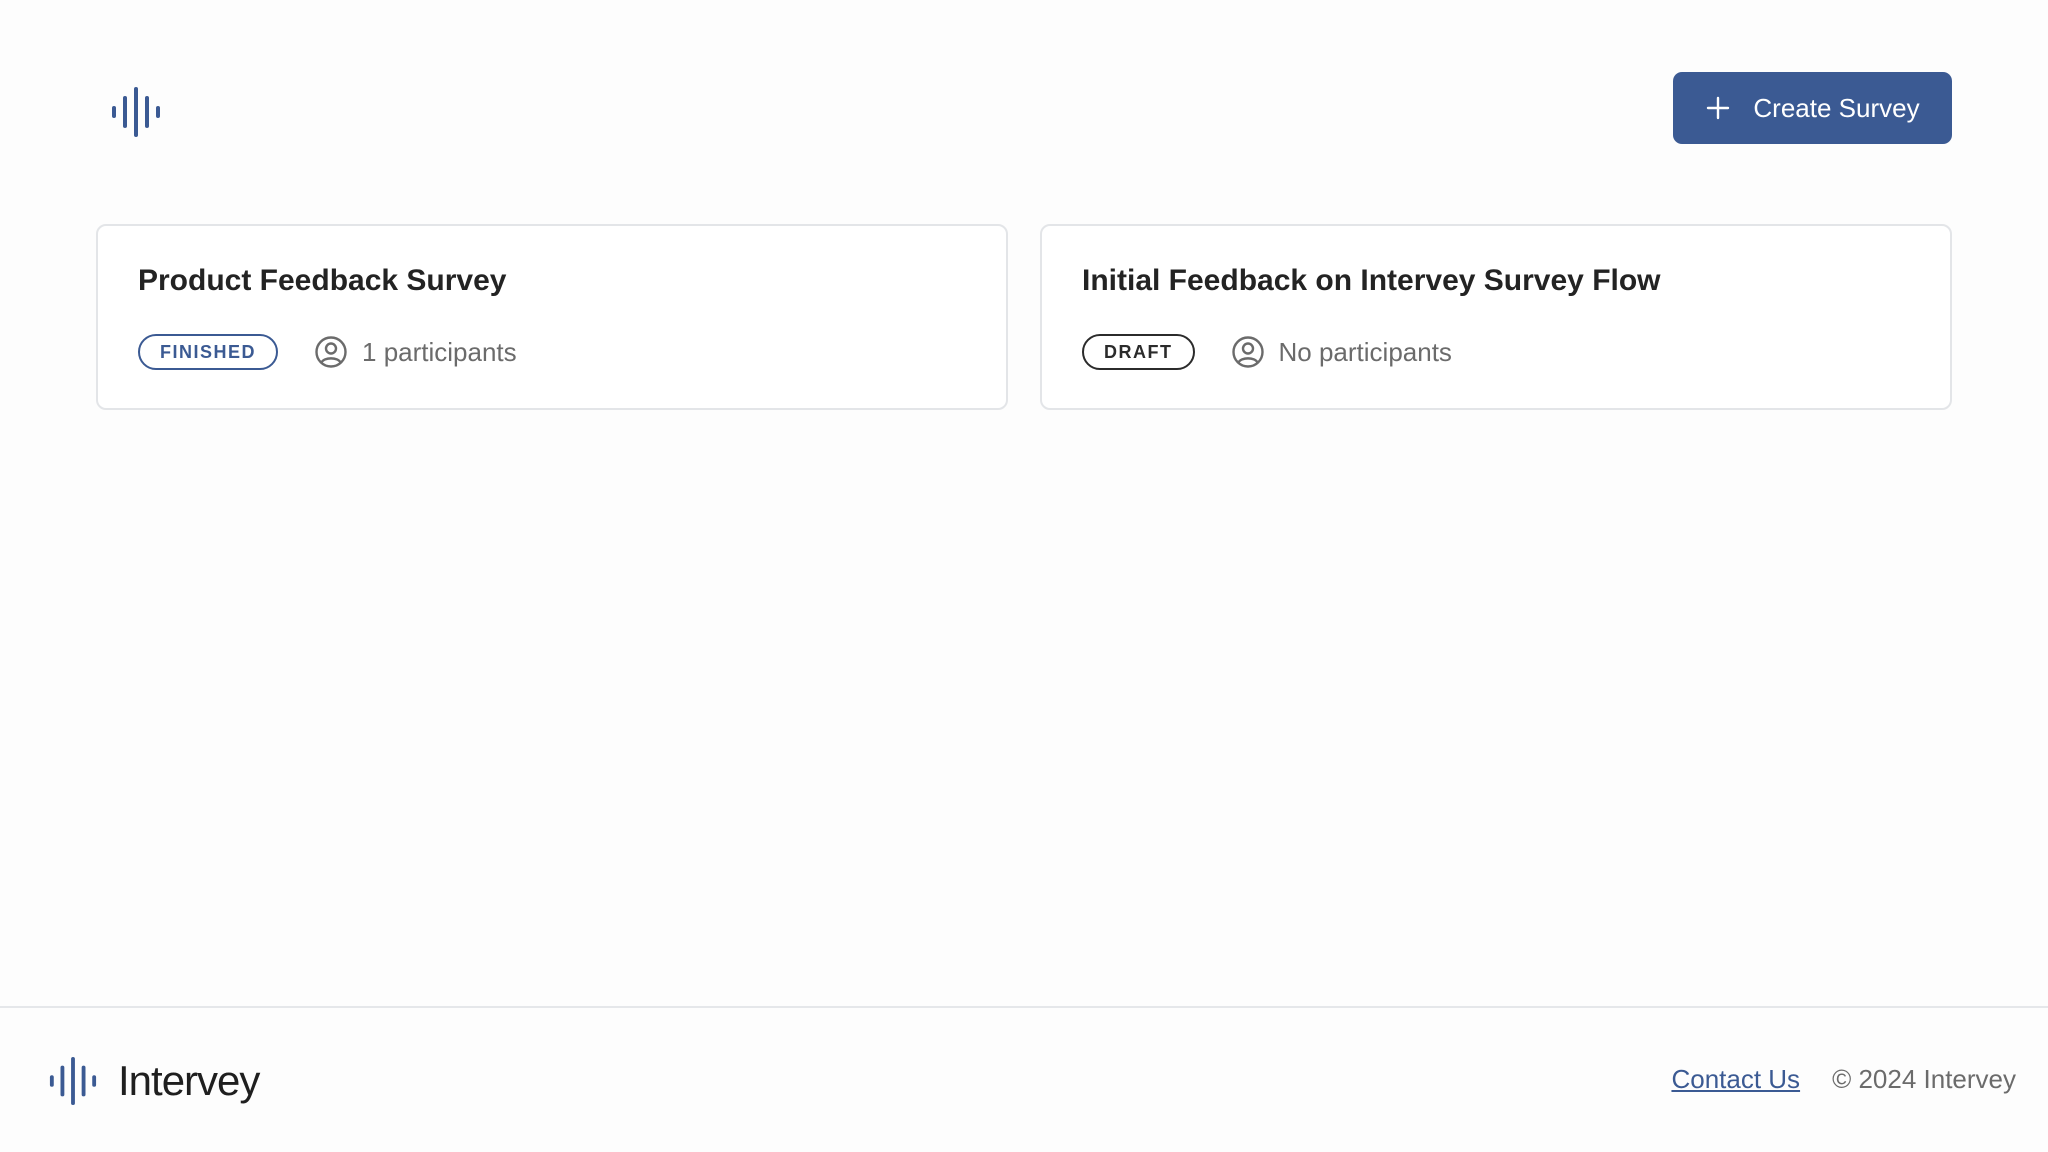  Describe the element at coordinates (1365, 351) in the screenshot. I see `participants-count: No participants` at that location.